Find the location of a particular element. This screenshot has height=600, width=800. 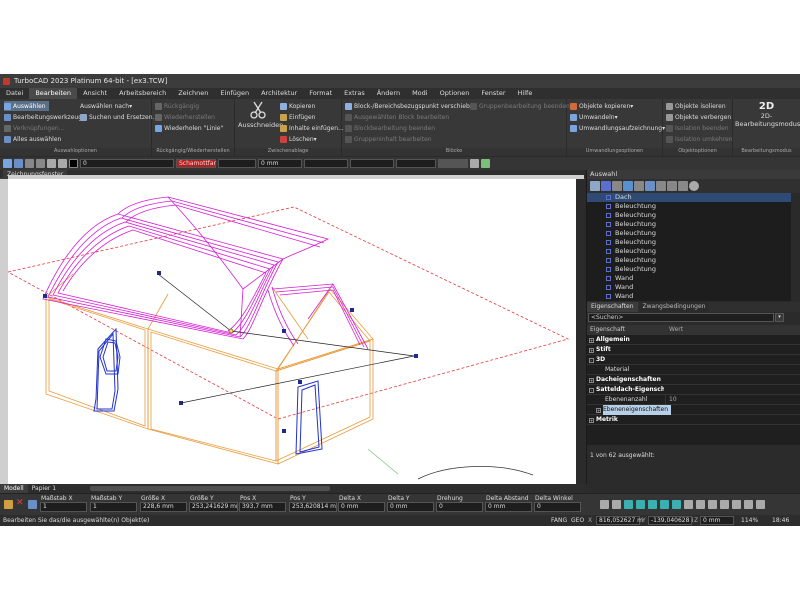

delta-y-field: 0 mm is located at coordinates (410, 507).